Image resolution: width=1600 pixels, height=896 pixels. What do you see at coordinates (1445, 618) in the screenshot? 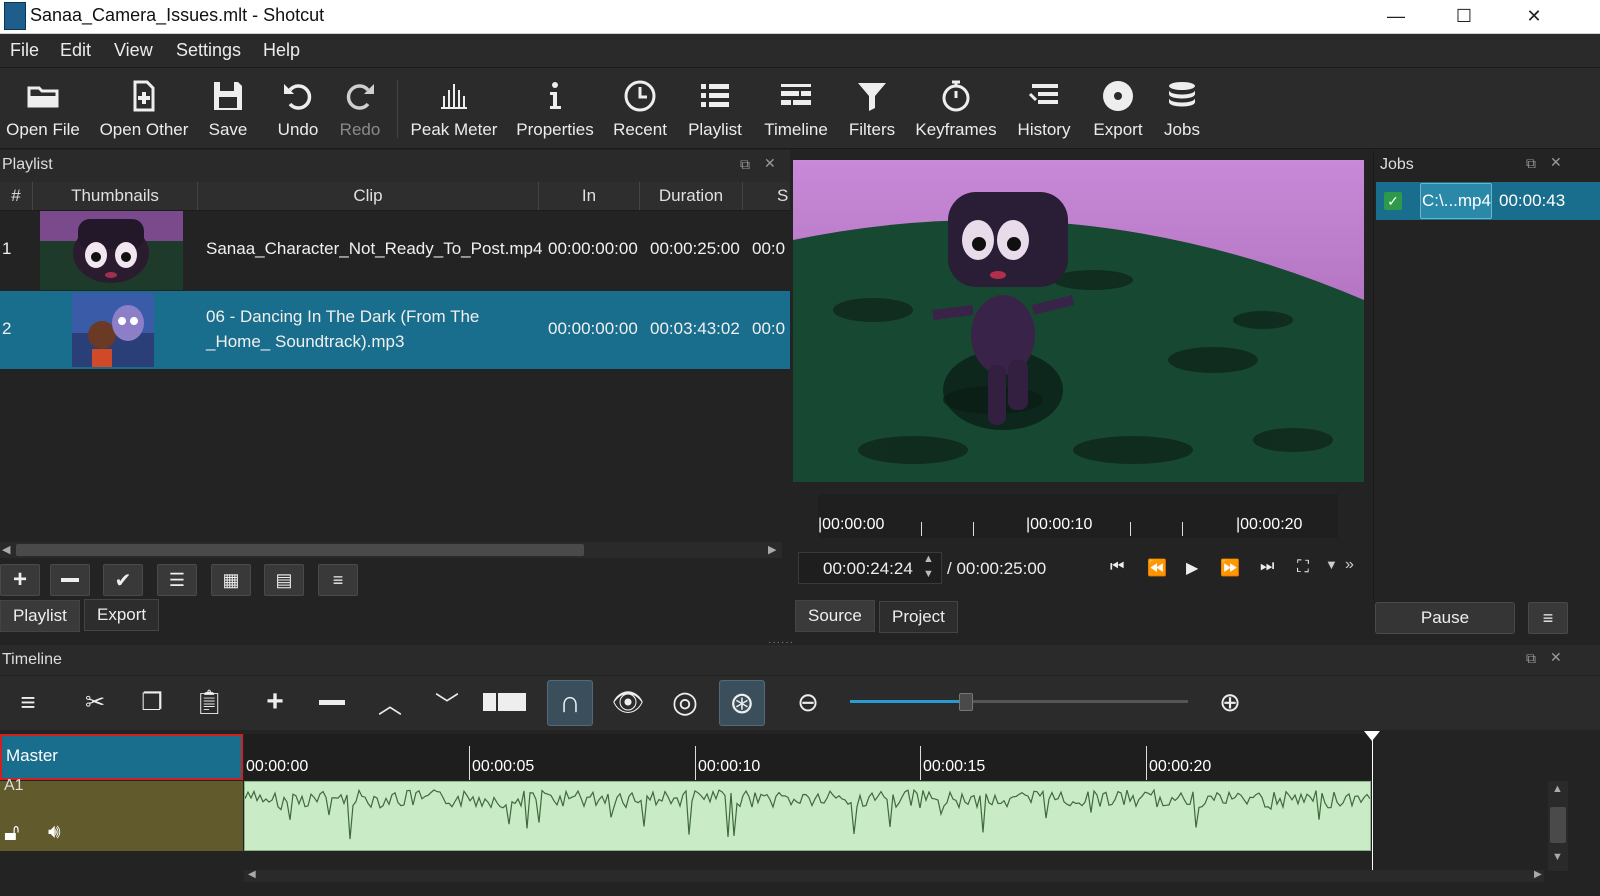
I see `pause-jobs-button: Pause` at bounding box center [1445, 618].